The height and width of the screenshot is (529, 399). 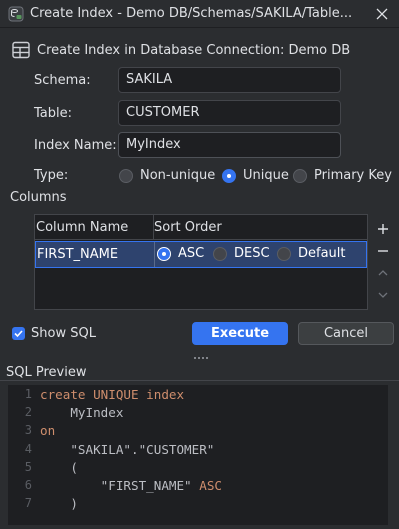 What do you see at coordinates (353, 175) in the screenshot?
I see `type-primary-key-label: Primary Key` at bounding box center [353, 175].